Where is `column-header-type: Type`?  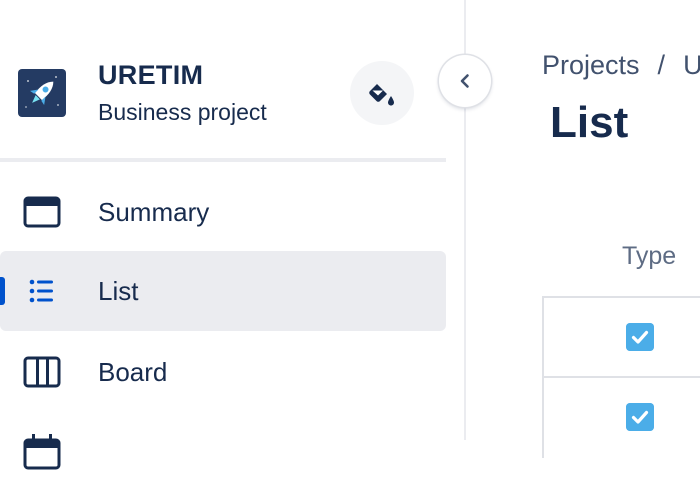
column-header-type: Type is located at coordinates (649, 256).